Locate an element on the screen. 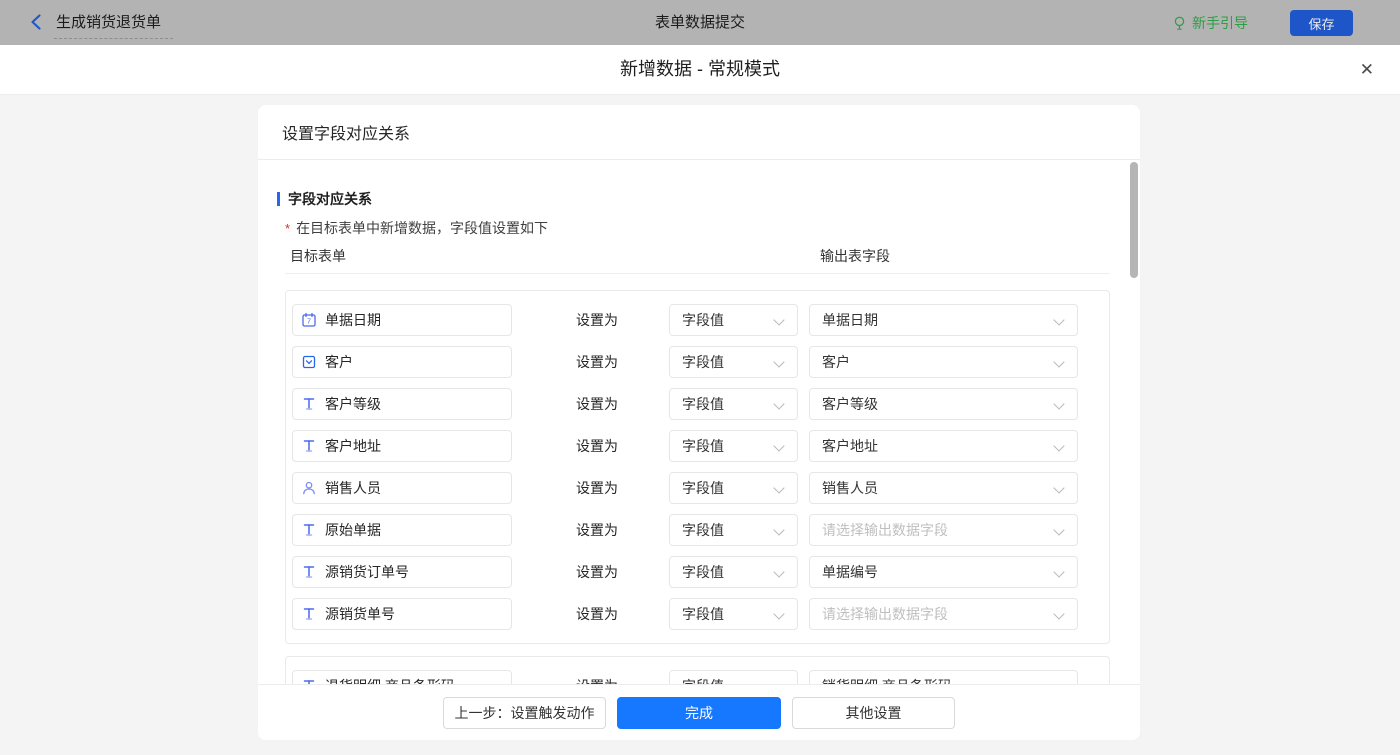 The width and height of the screenshot is (1400, 755). field-mapping-row: 7 单据日期 设置为 字段值 单据日期 is located at coordinates (697, 320).